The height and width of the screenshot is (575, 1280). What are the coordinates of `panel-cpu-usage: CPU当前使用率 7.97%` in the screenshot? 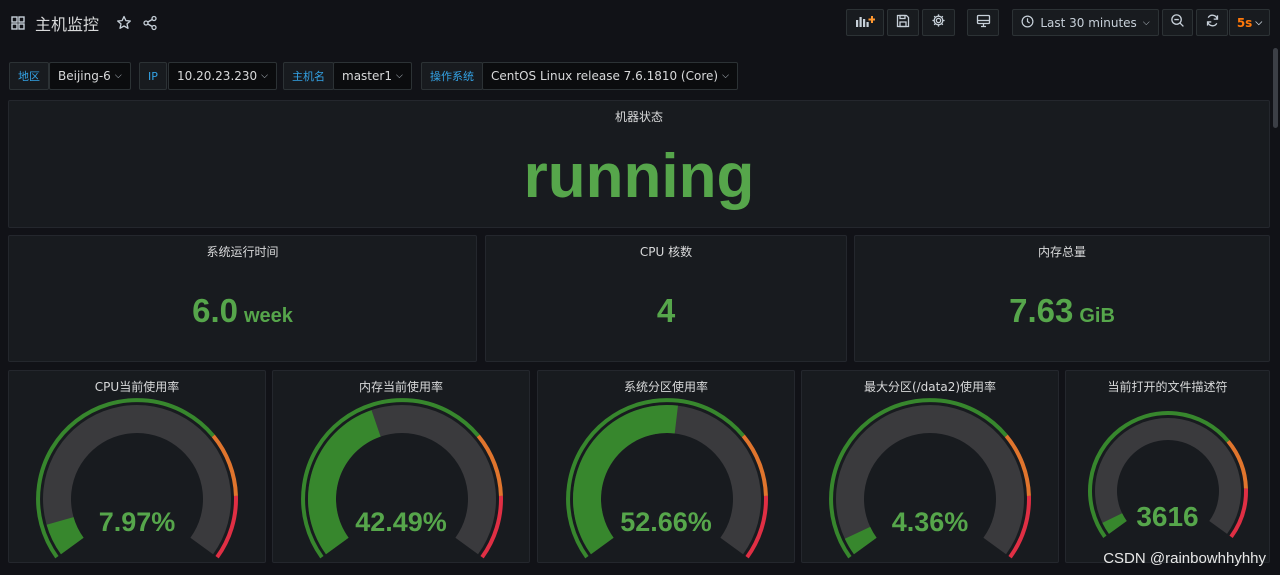 It's located at (137, 466).